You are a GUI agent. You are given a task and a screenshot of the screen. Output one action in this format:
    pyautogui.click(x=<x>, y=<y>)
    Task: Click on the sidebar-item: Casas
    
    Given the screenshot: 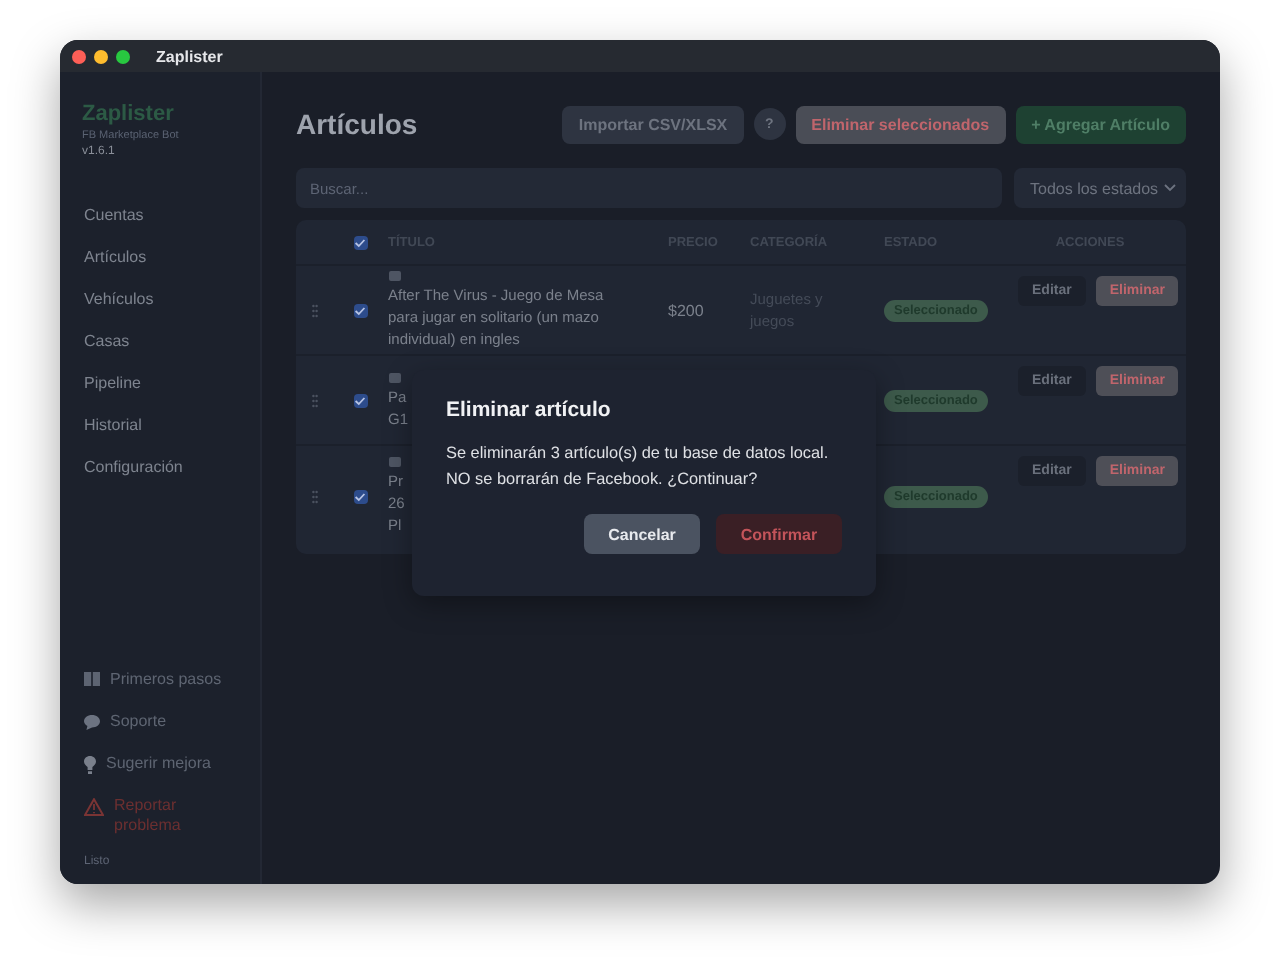 What is the action you would take?
    pyautogui.click(x=160, y=341)
    